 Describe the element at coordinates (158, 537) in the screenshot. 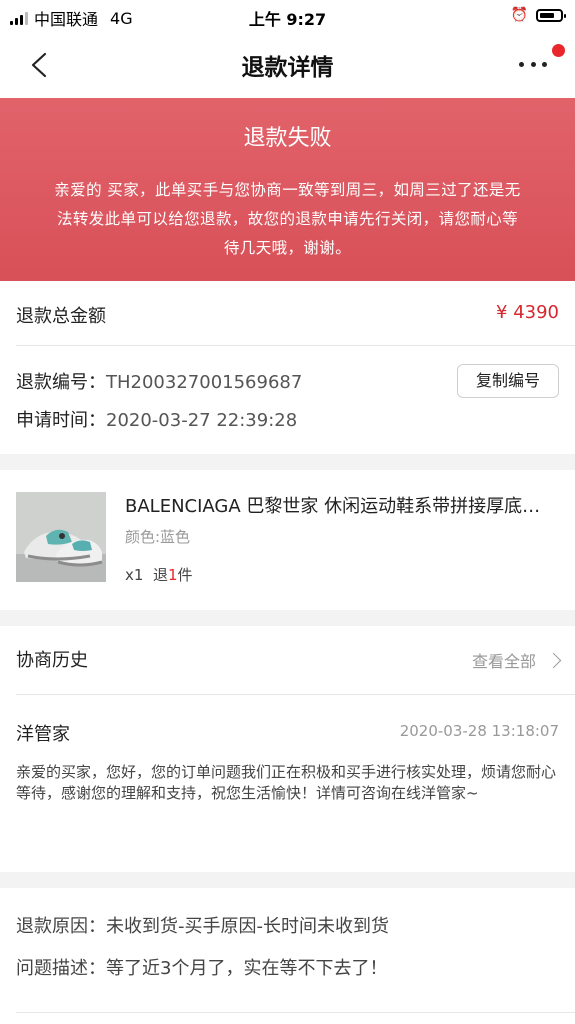

I see `product-color: 颜色:蓝色` at that location.